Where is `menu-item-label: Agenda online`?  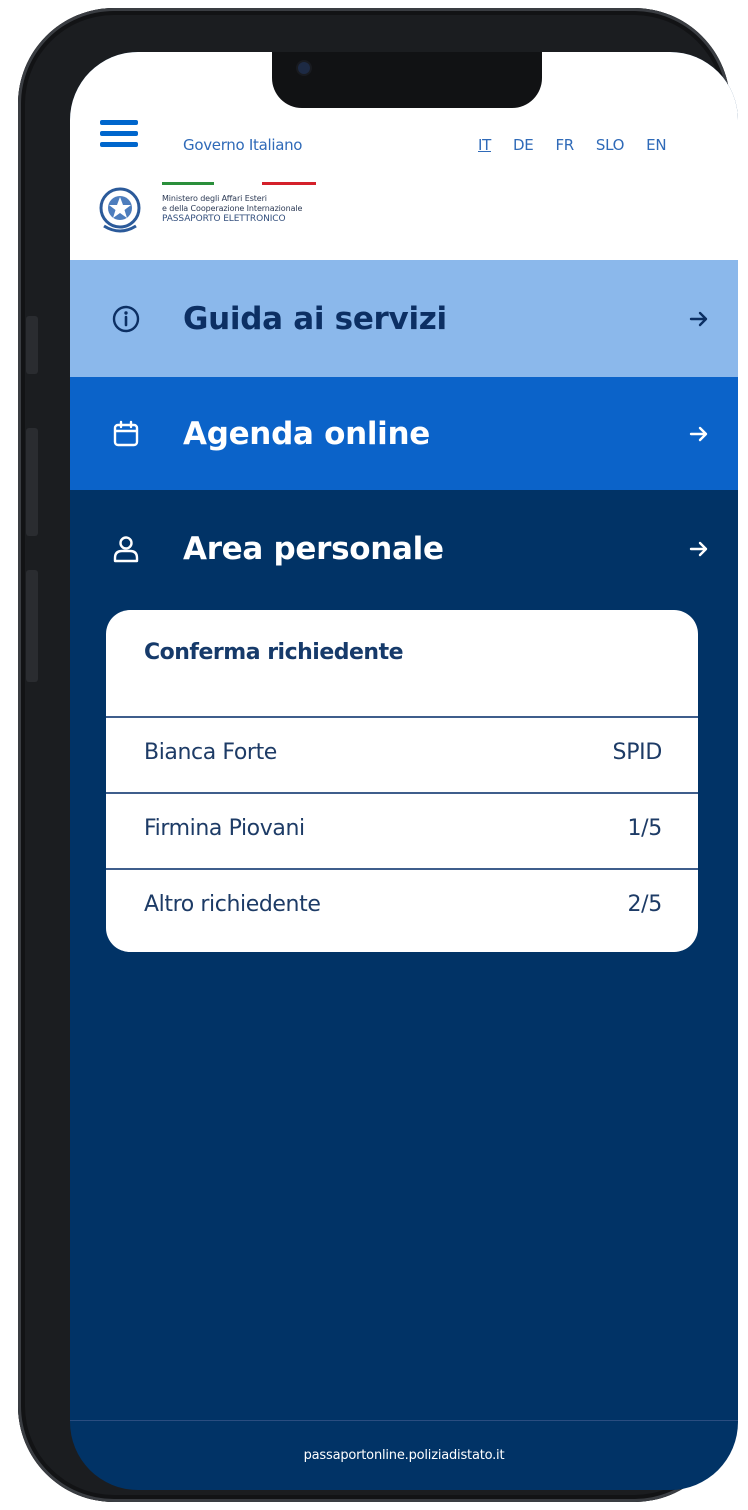 menu-item-label: Agenda online is located at coordinates (306, 433).